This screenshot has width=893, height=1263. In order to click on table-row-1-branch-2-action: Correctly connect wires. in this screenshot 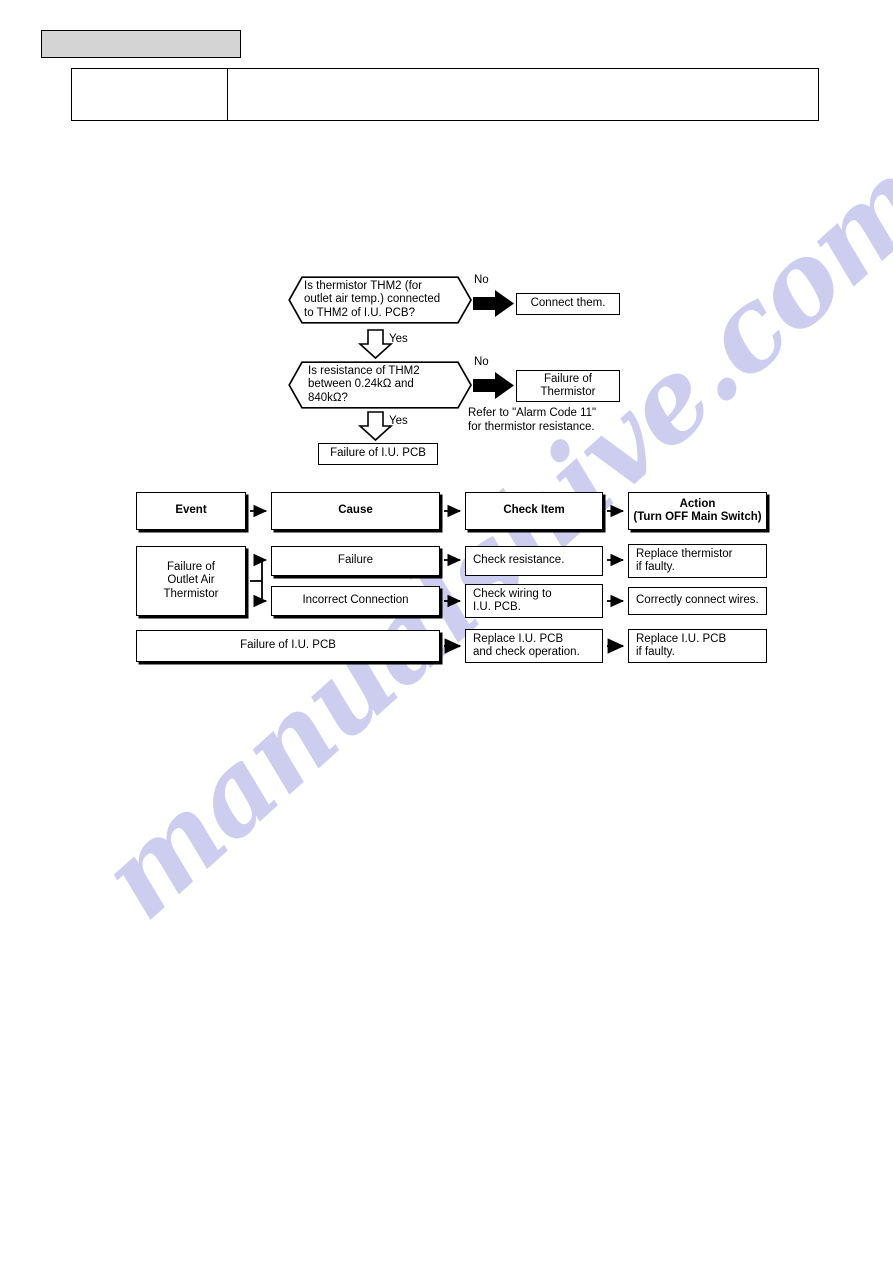, I will do `click(697, 601)`.